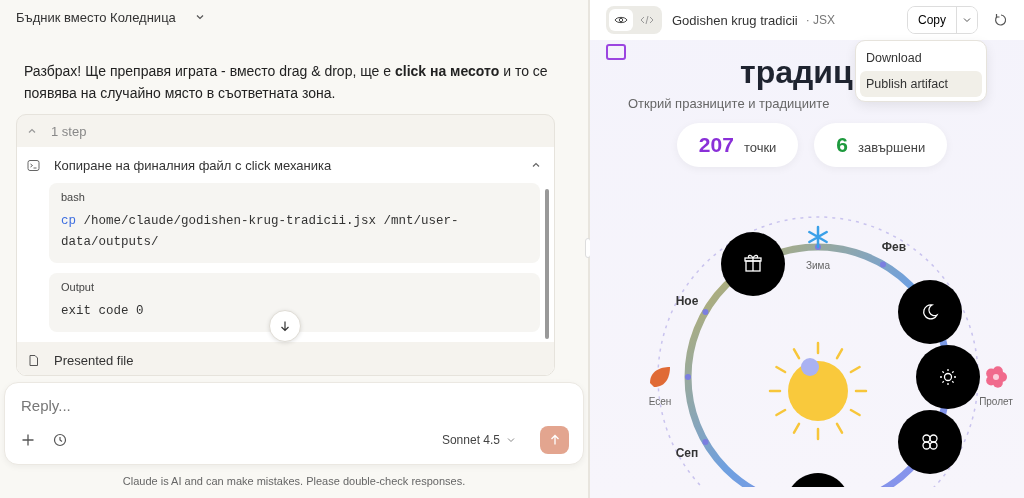 This screenshot has width=1024, height=498. What do you see at coordinates (760, 147) in the screenshot?
I see `stat-label: точки` at bounding box center [760, 147].